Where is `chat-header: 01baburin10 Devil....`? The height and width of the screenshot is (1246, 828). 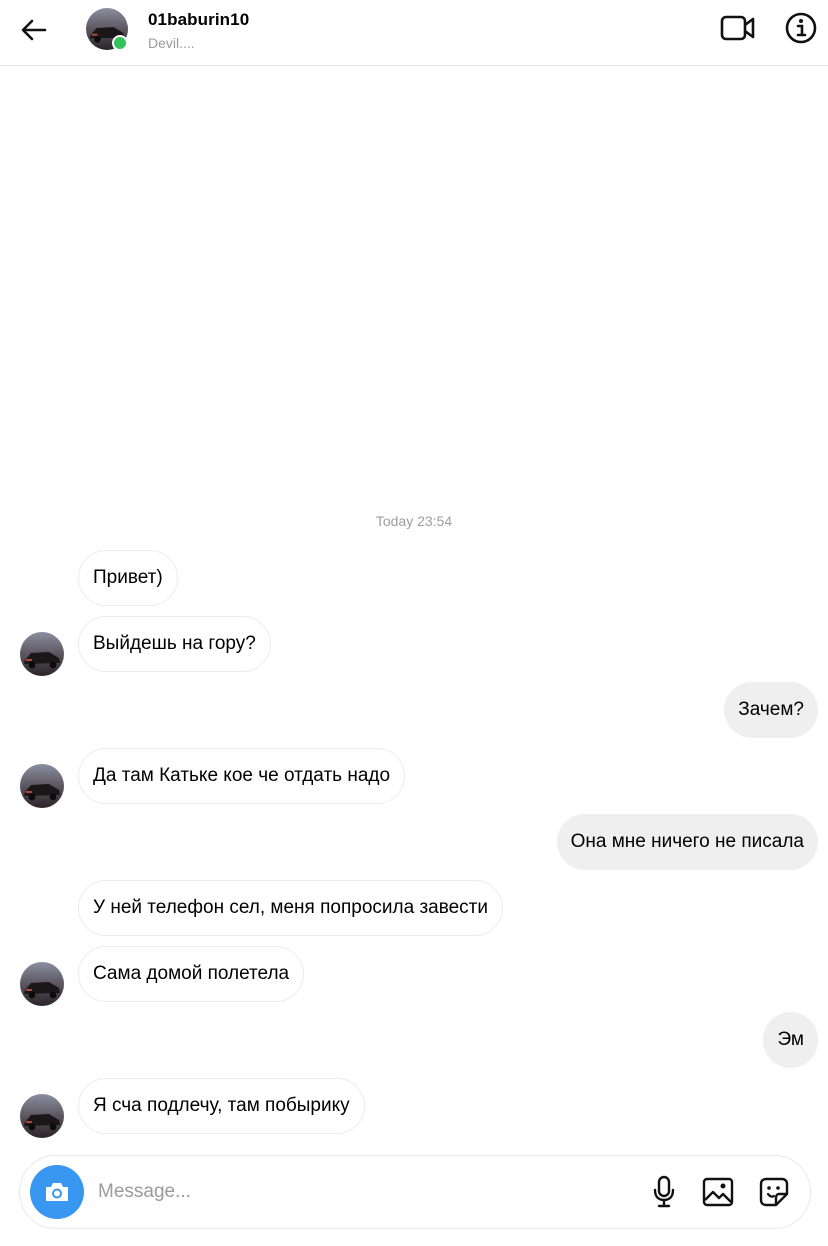 chat-header: 01baburin10 Devil.... is located at coordinates (414, 33).